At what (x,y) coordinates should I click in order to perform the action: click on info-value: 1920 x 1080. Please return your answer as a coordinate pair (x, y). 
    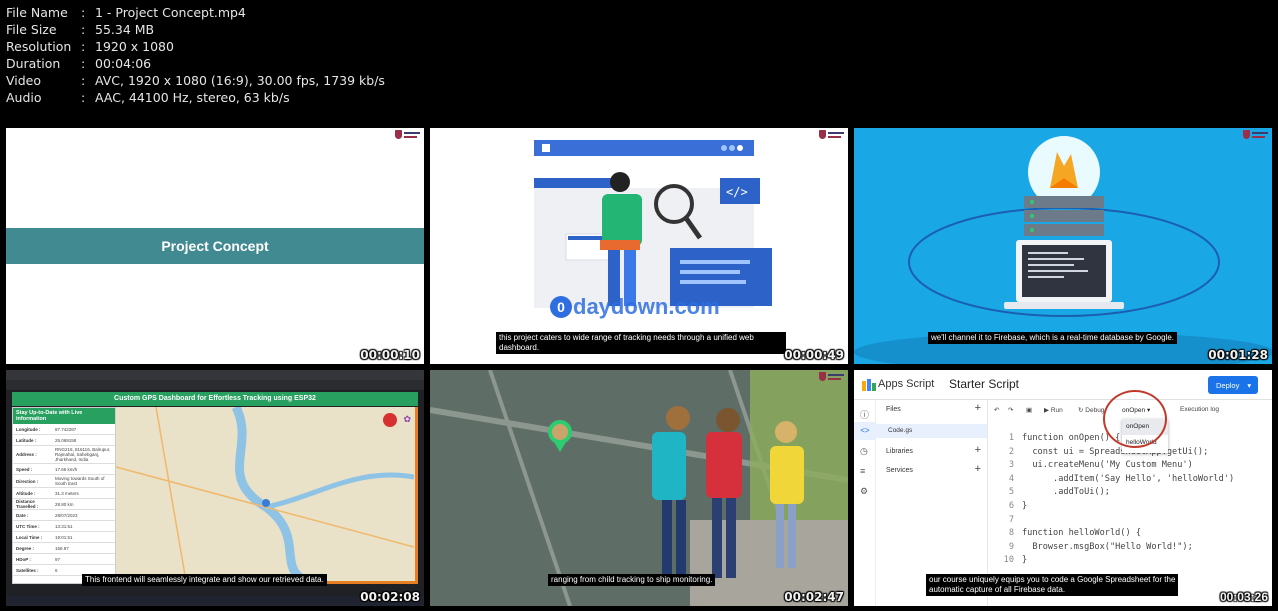
    Looking at the image, I should click on (134, 46).